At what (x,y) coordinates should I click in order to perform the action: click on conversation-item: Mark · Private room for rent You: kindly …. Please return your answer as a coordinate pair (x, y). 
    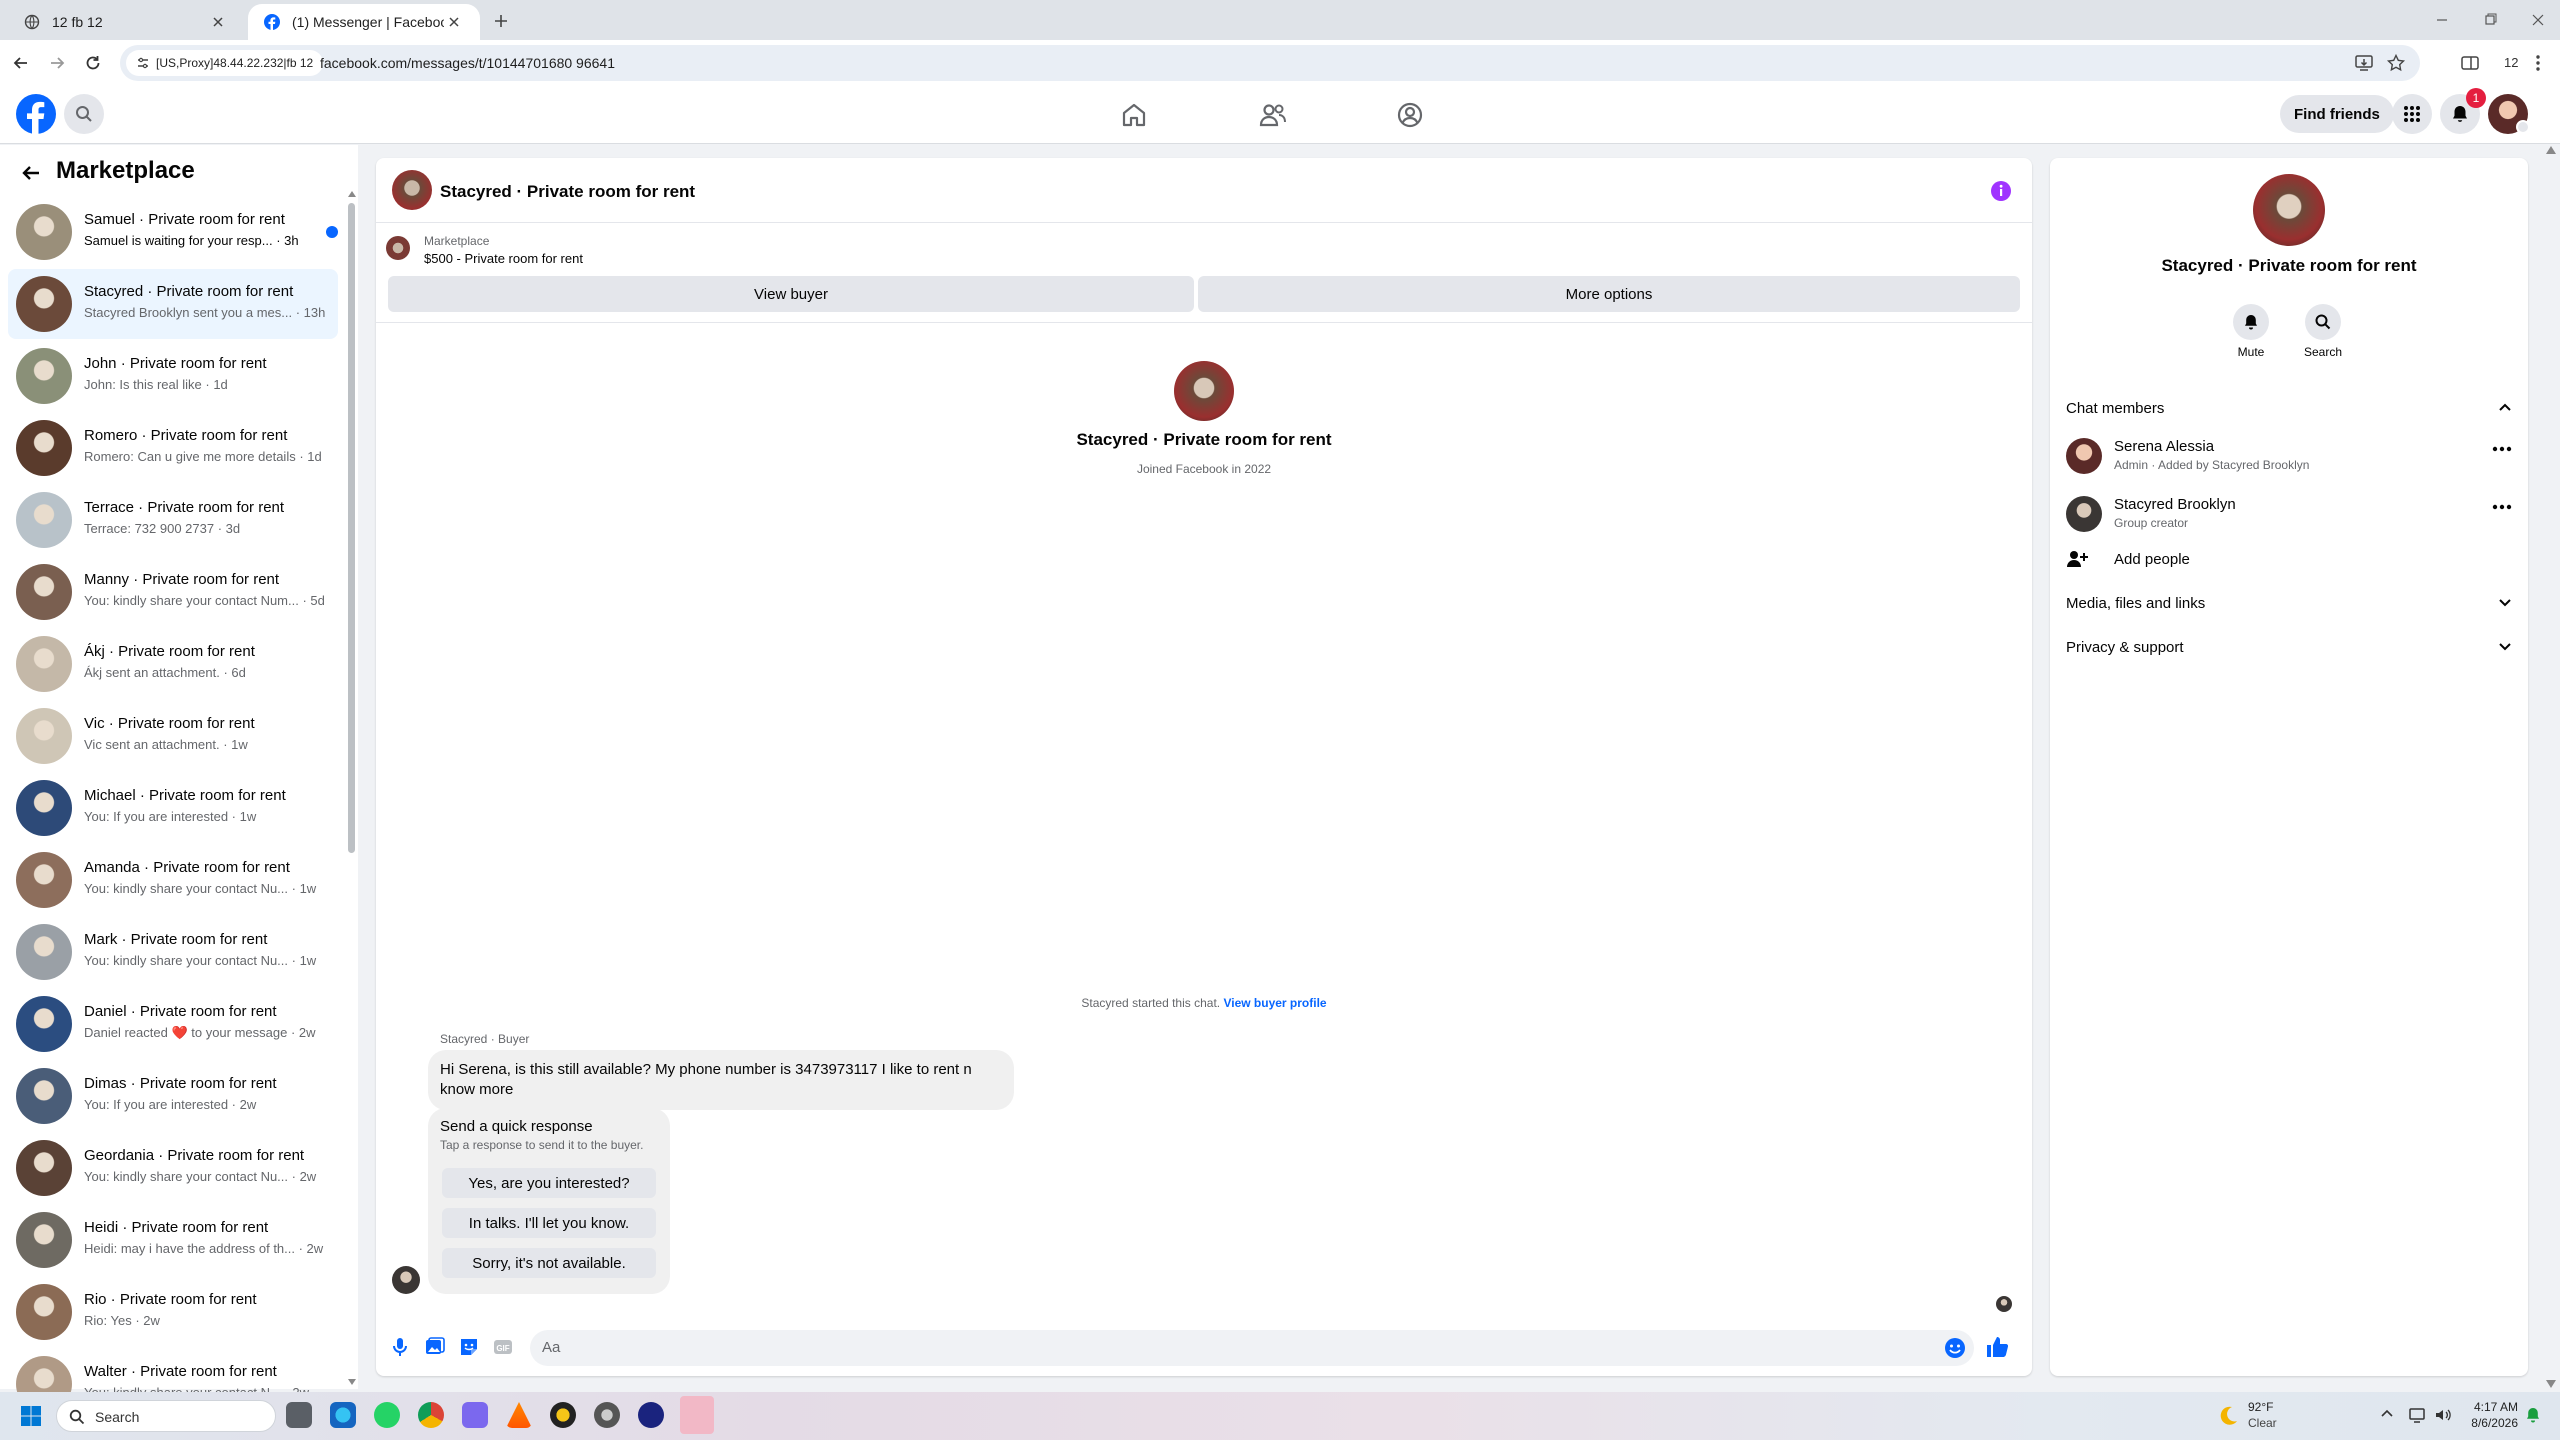
    Looking at the image, I should click on (173, 952).